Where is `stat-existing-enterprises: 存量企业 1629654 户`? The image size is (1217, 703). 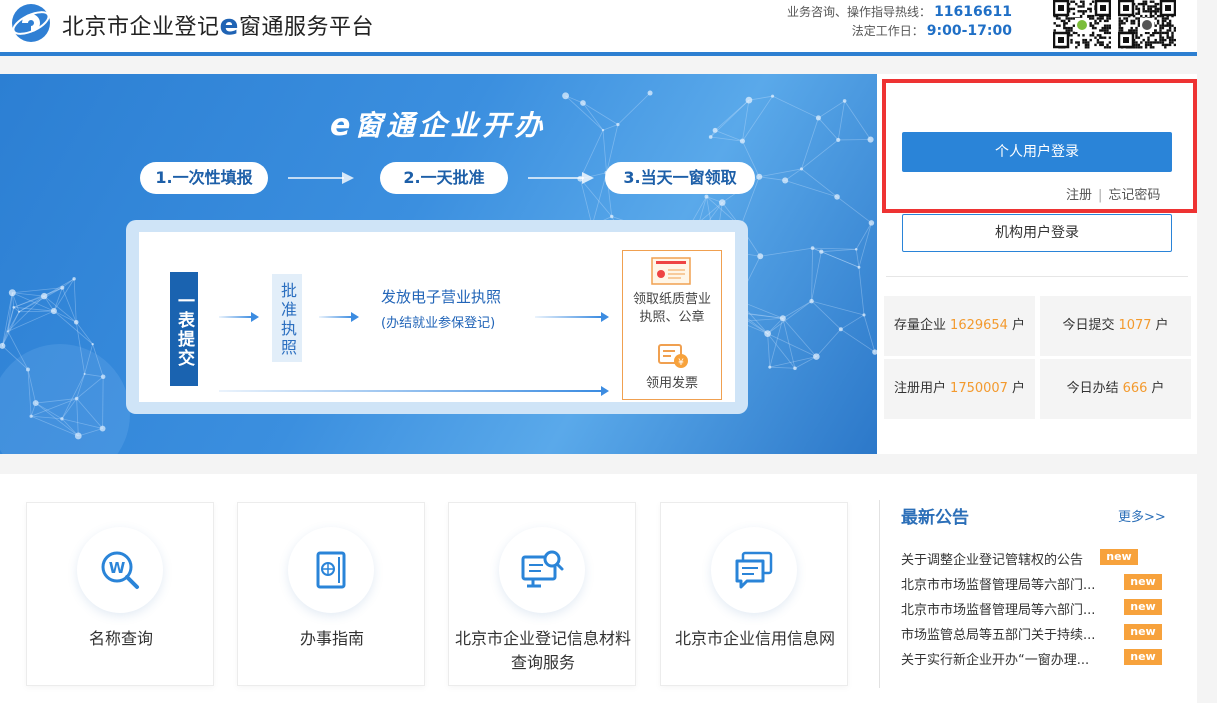 stat-existing-enterprises: 存量企业 1629654 户 is located at coordinates (959, 326).